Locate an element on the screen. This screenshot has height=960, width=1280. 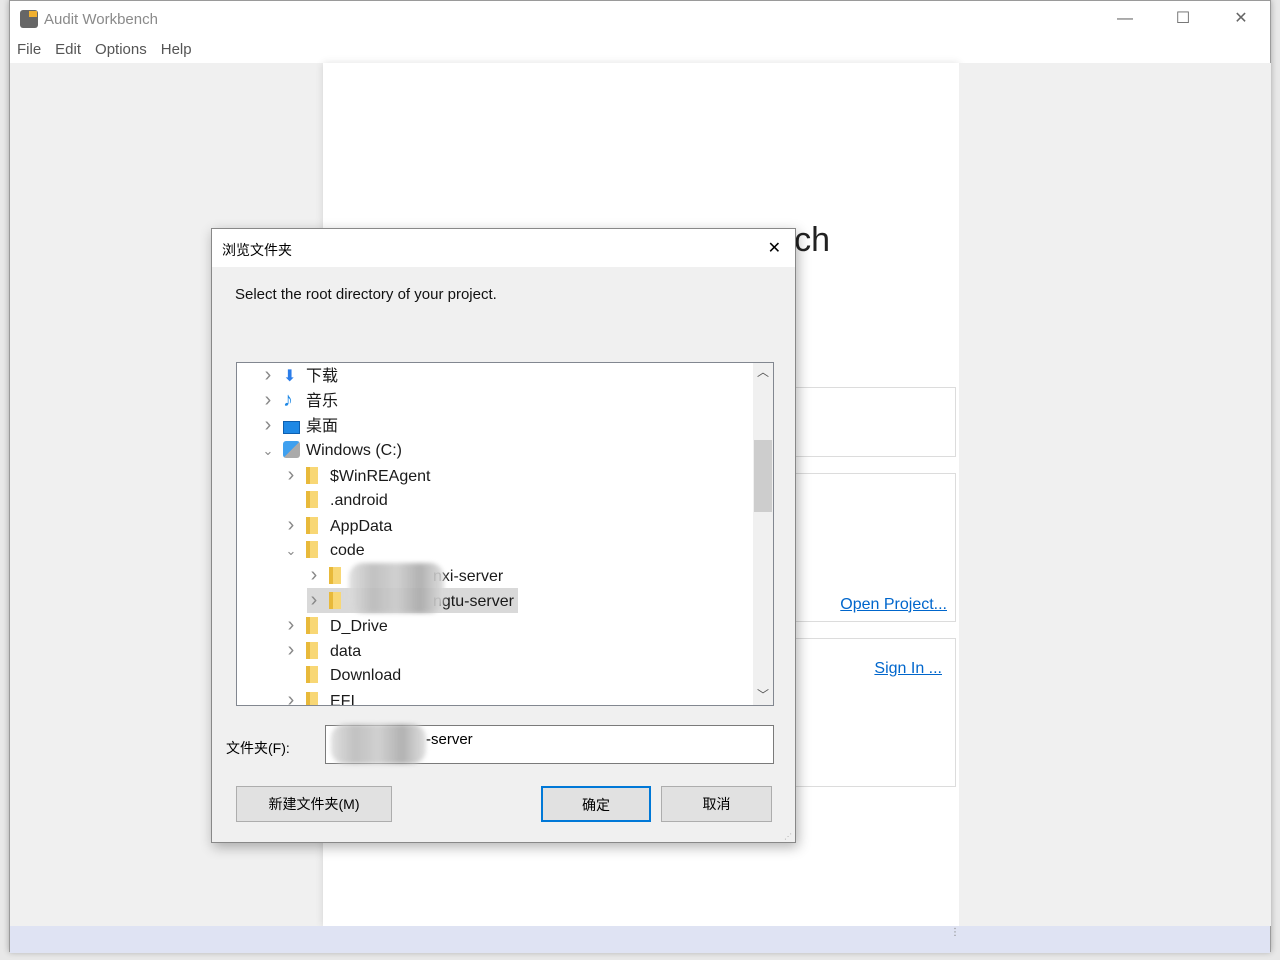
tree-item: ⌄ code is located at coordinates (324, 550).